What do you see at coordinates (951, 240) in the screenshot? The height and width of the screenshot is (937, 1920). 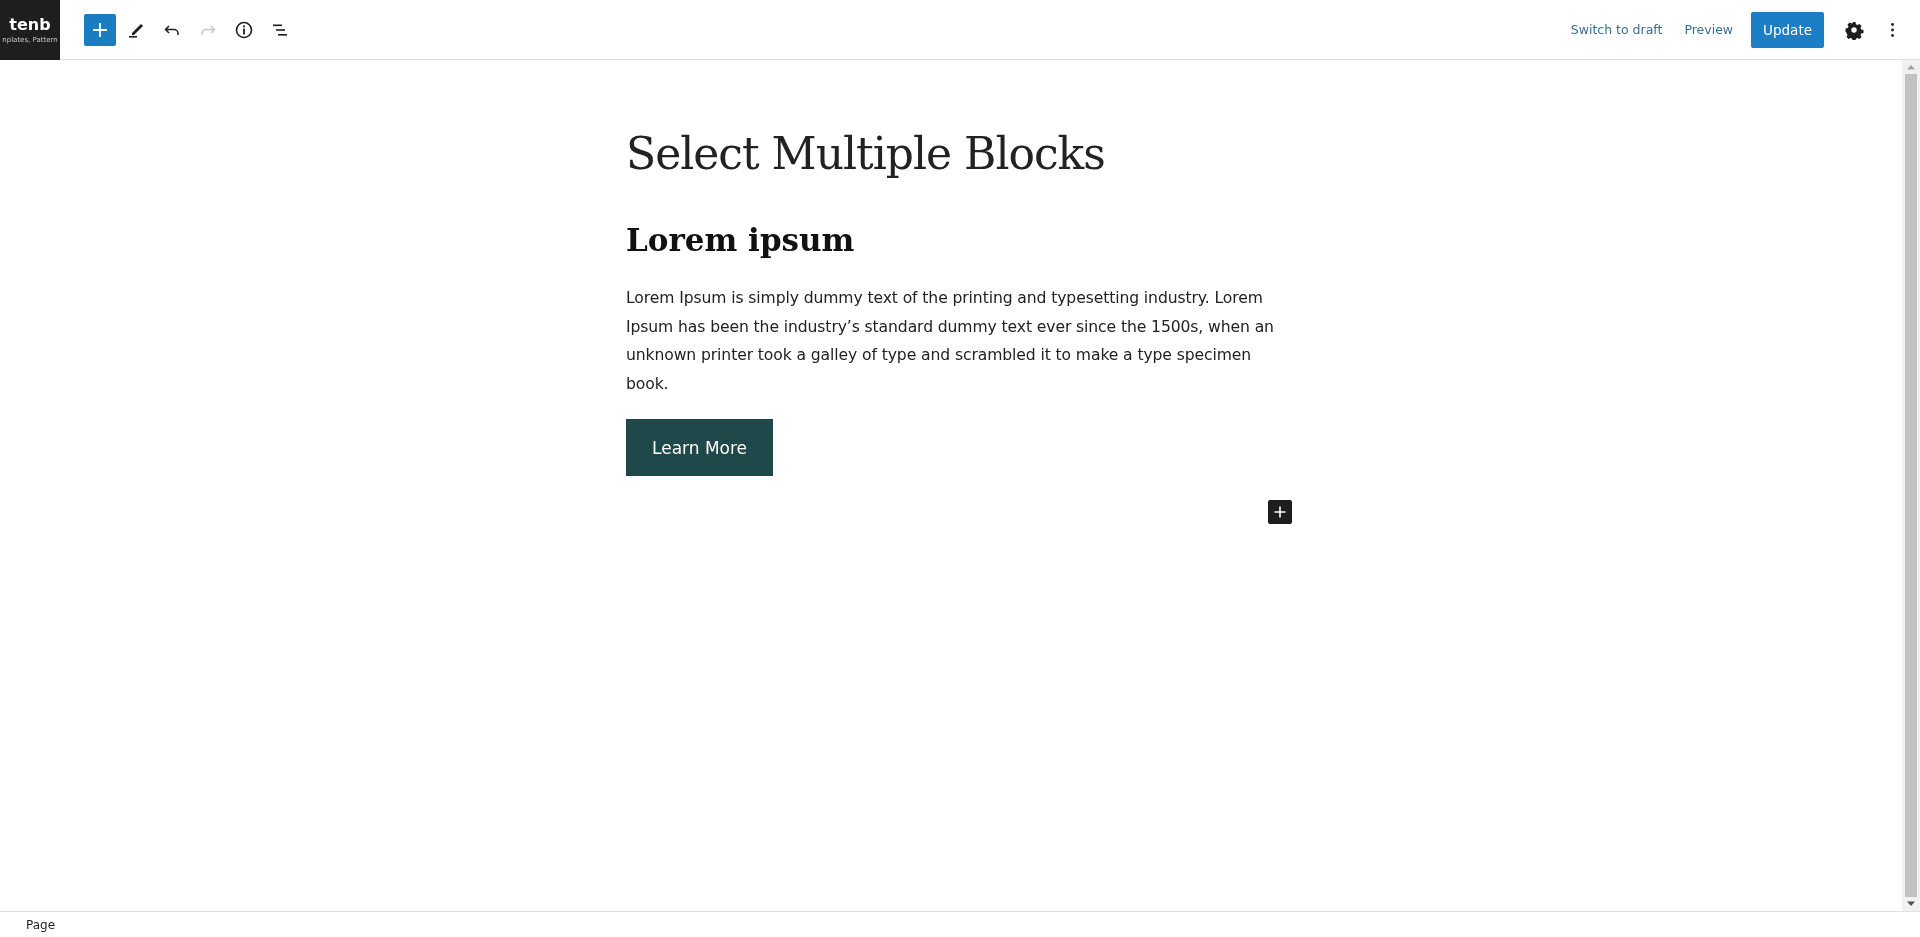 I see `heading-block: Lorem ipsum` at bounding box center [951, 240].